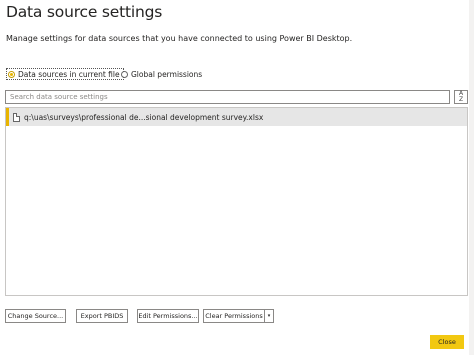 The image size is (474, 355). Describe the element at coordinates (69, 74) in the screenshot. I see `radio-current-file-label: Data sources in current file` at that location.